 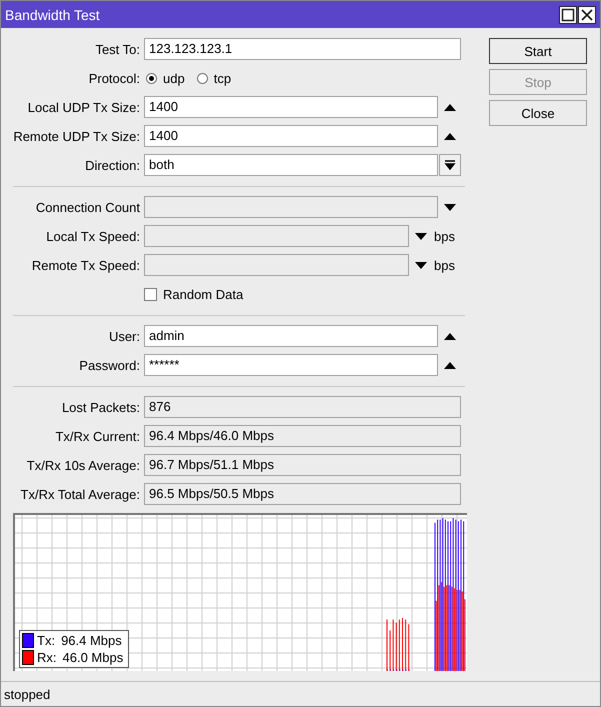 I want to click on status-text: stopped, so click(x=27, y=694).